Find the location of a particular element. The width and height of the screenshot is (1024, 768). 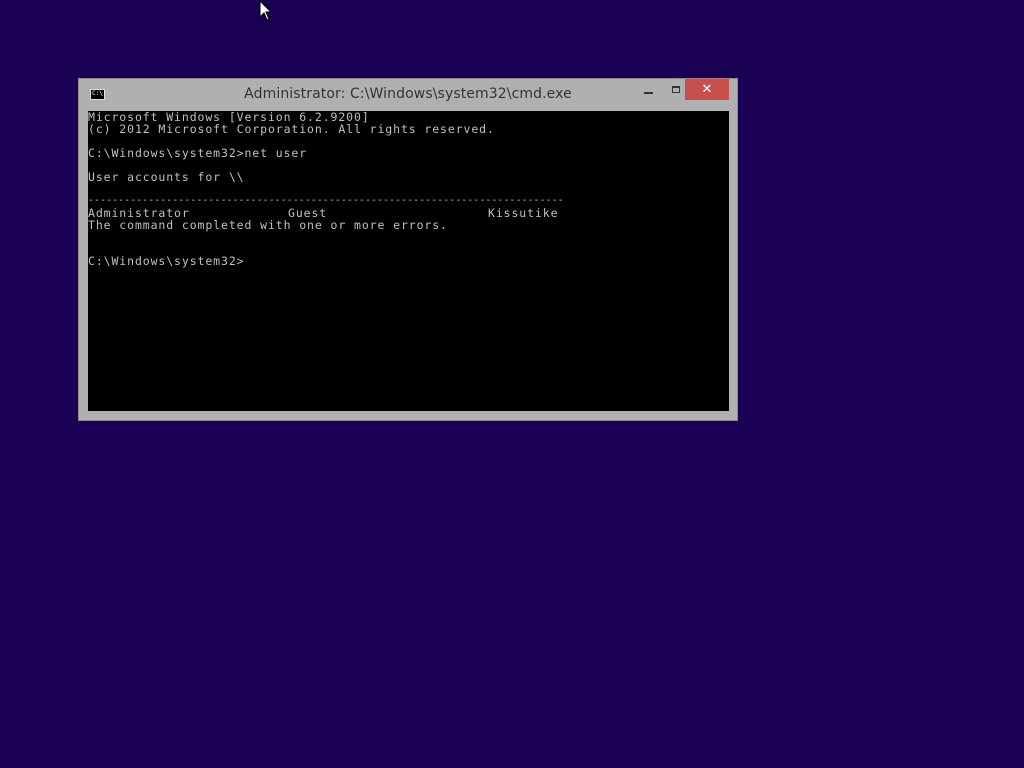

account-kissutike: Kissutike is located at coordinates (523, 213).